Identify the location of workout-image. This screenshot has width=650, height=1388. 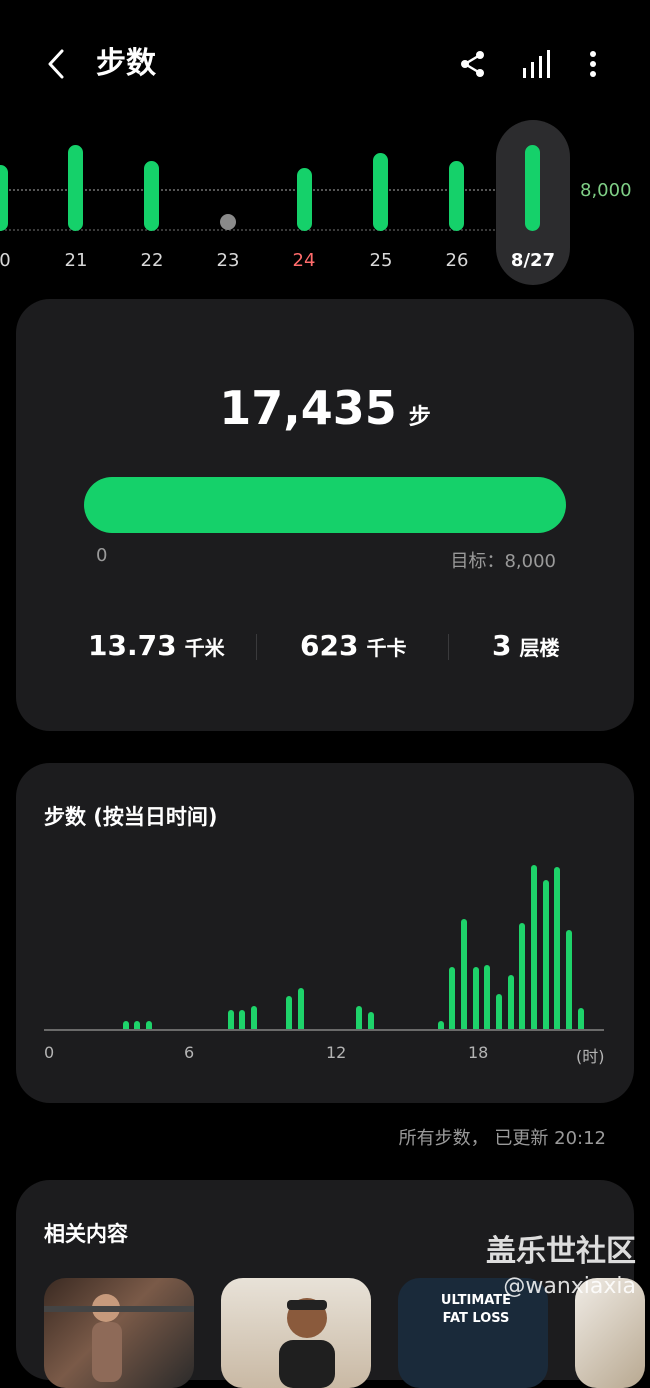
(119, 1338).